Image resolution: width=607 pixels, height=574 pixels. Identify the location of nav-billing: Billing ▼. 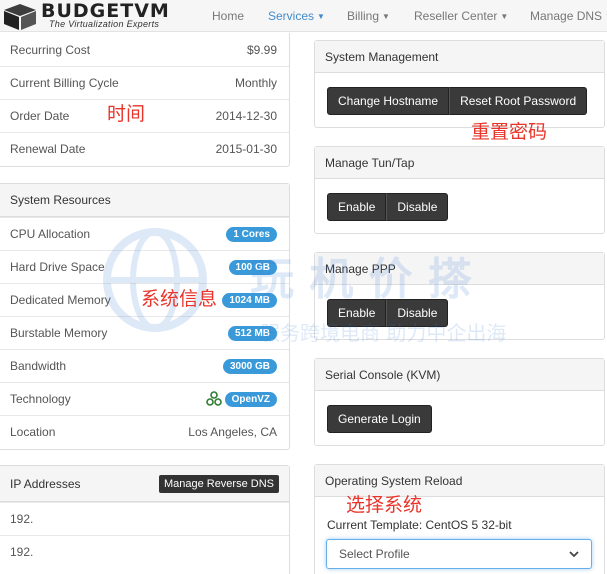
(368, 16).